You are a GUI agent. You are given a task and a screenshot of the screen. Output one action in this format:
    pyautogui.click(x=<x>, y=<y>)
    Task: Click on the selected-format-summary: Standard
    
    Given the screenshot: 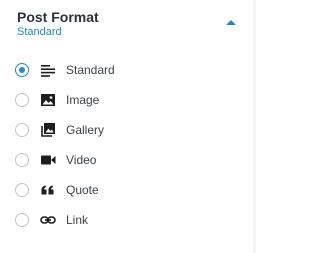 What is the action you would take?
    pyautogui.click(x=39, y=32)
    